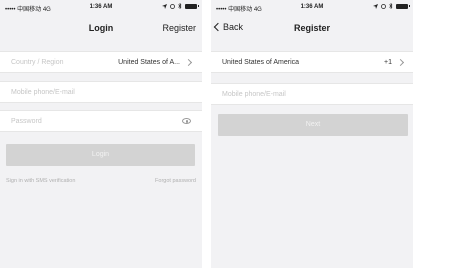 This screenshot has height=268, width=450. Describe the element at coordinates (312, 62) in the screenshot. I see `country-region-selector: United States of America +1` at that location.